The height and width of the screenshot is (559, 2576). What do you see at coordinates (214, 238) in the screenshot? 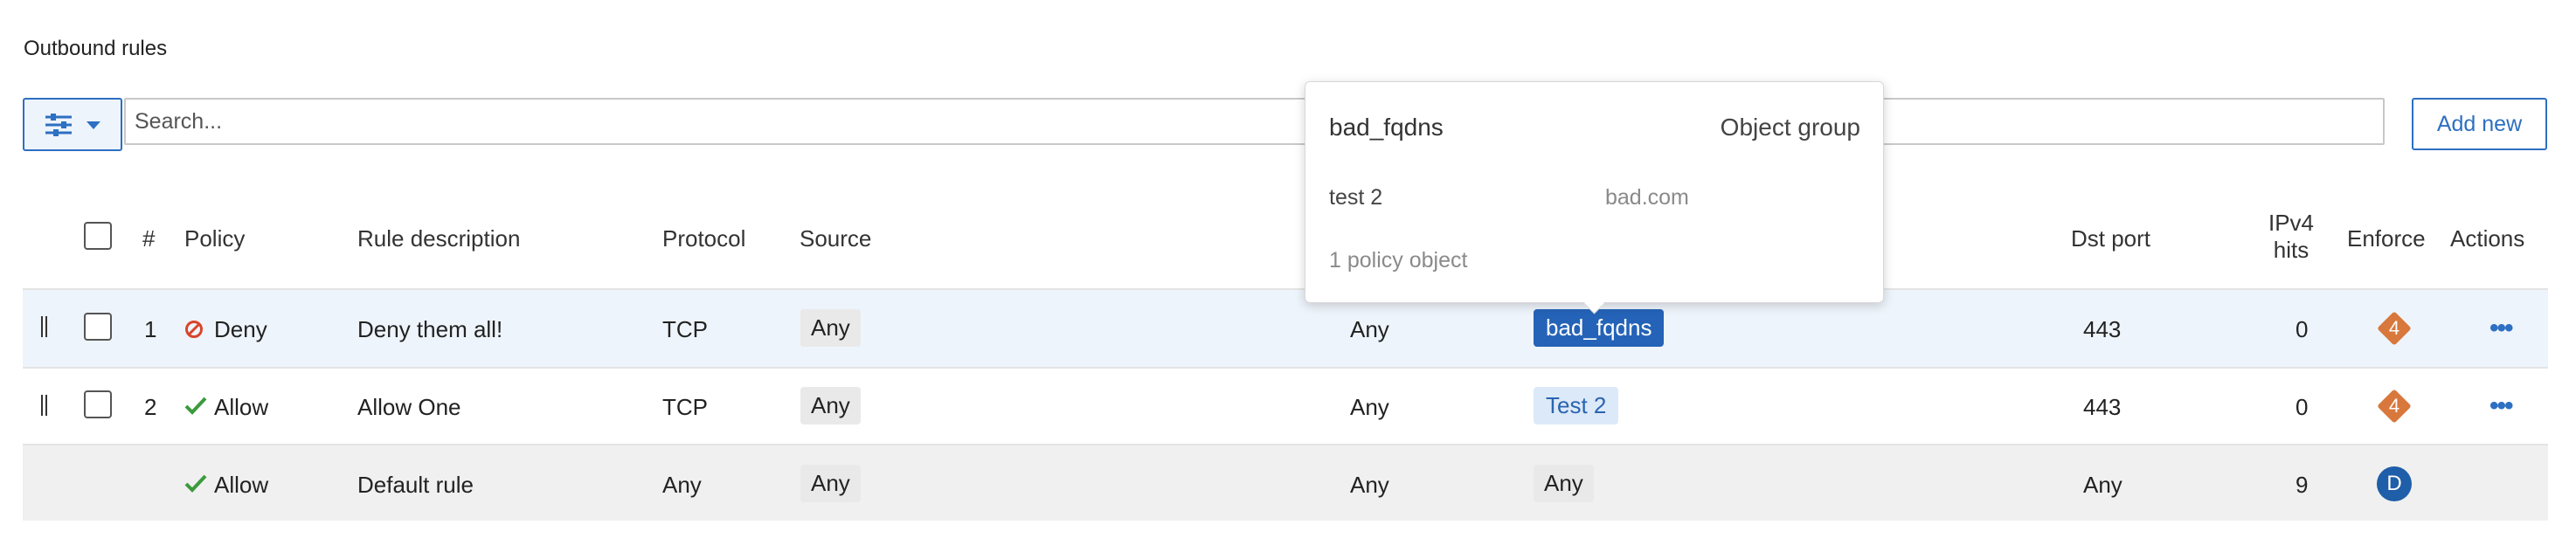
I see `header-policy: Policy` at bounding box center [214, 238].